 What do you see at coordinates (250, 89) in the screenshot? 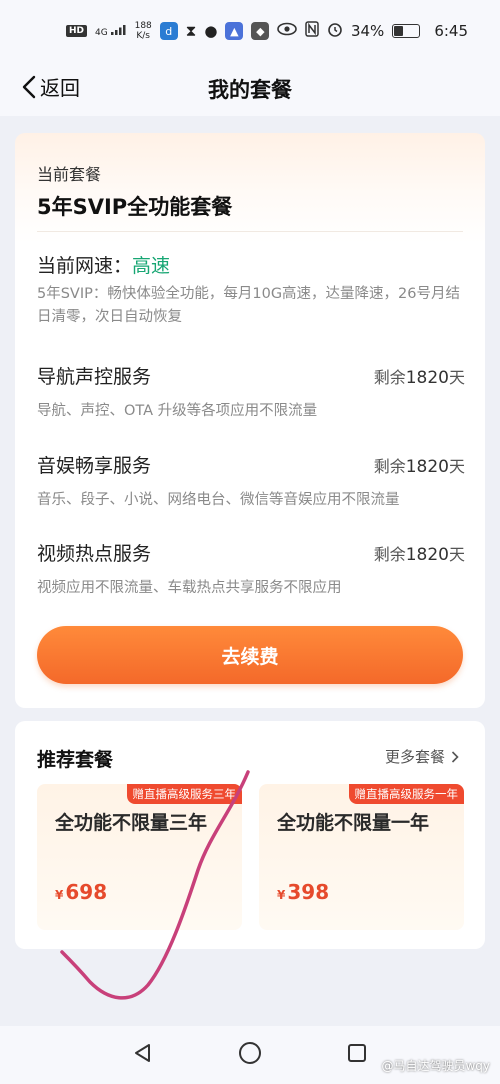
I see `nav-bar: 返回 我的套餐` at bounding box center [250, 89].